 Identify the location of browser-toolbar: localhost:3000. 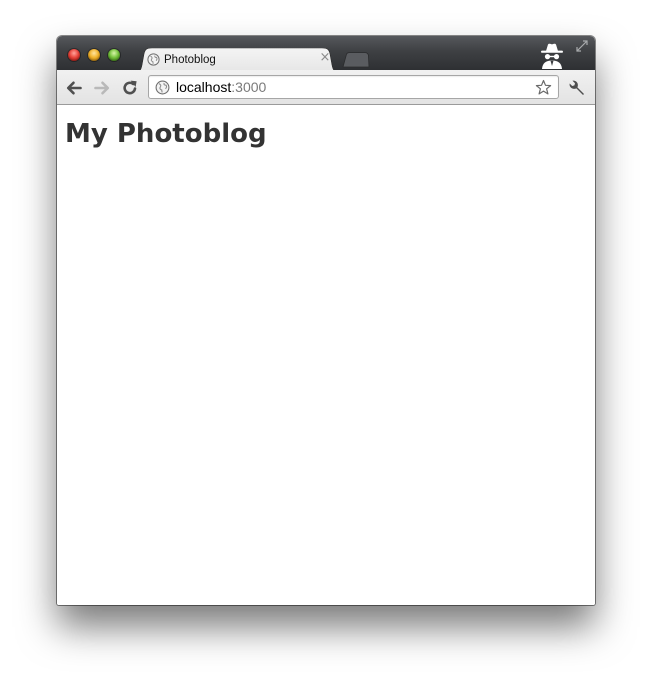
(326, 87).